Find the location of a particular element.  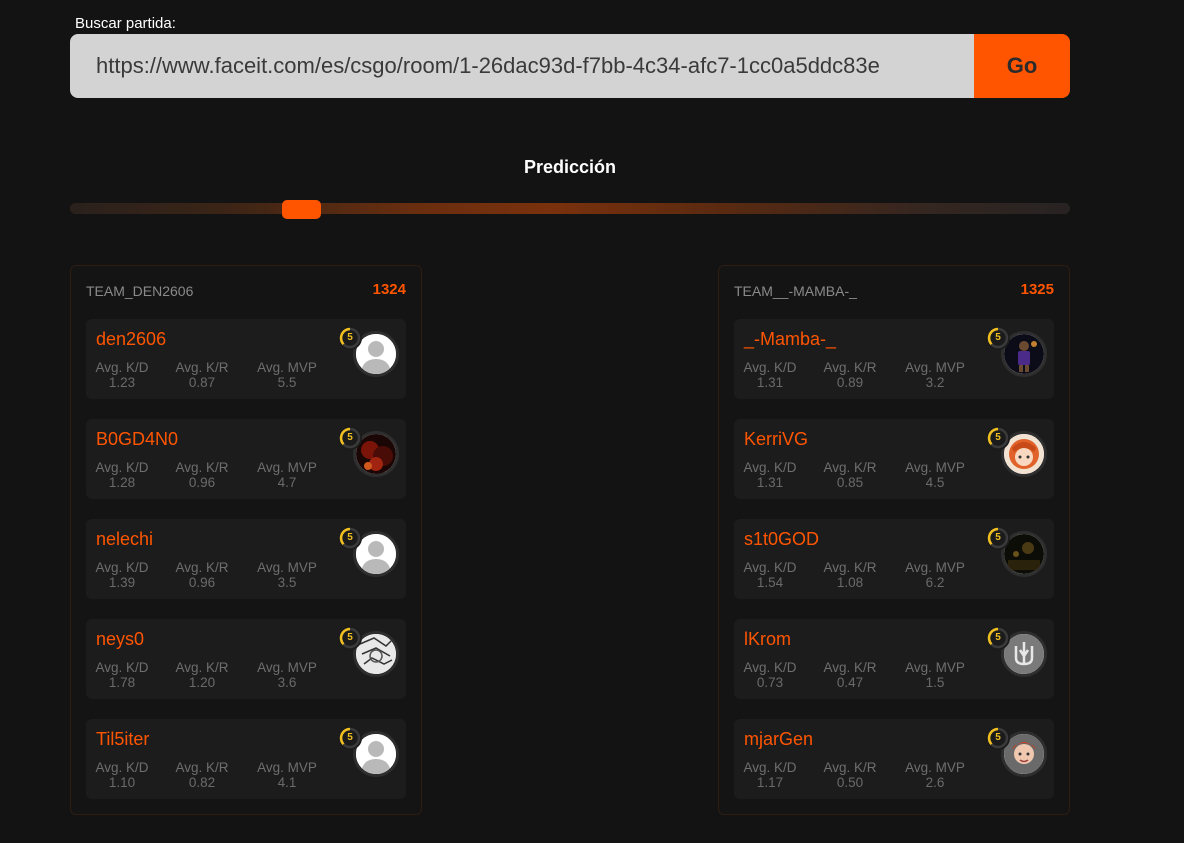

team-name: TEAM__-MAMBA-_ is located at coordinates (795, 291).